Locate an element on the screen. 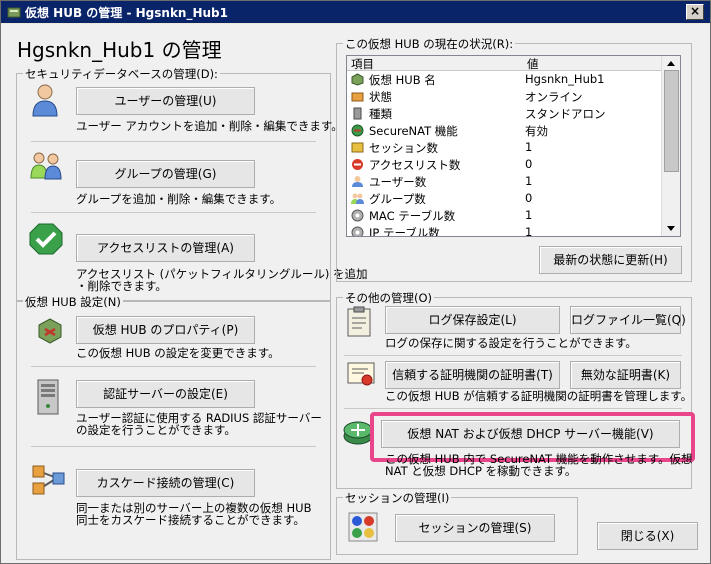  session-manager-icon is located at coordinates (363, 527).